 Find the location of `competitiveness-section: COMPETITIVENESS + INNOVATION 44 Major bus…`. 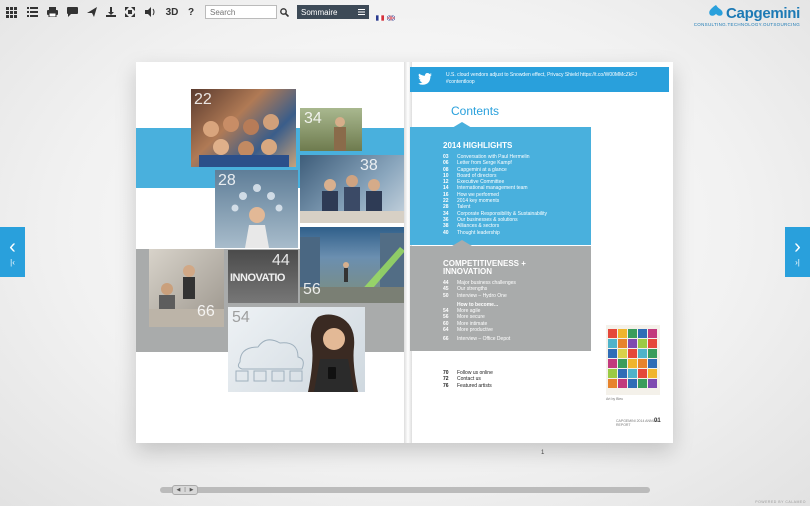

competitiveness-section: COMPETITIVENESS + INNOVATION 44 Major bus… is located at coordinates (516, 301).